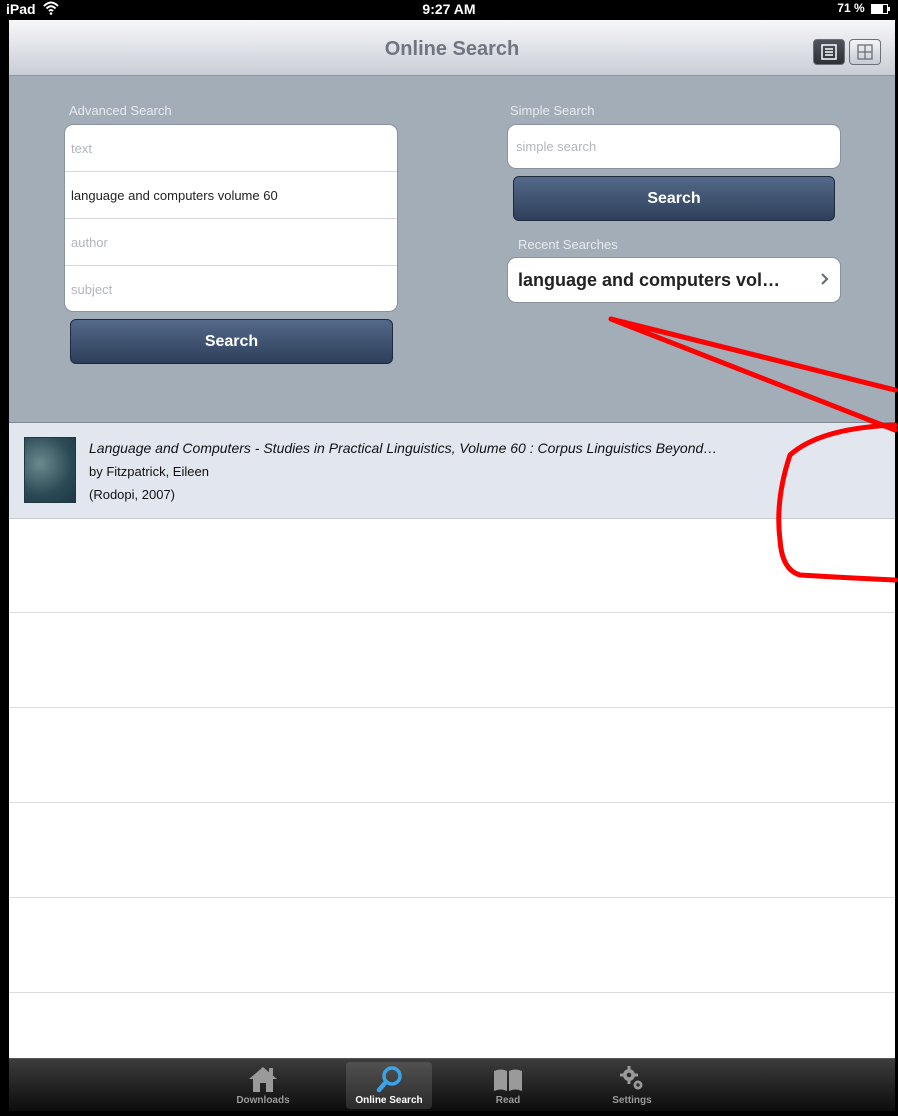 This screenshot has height=1116, width=898. What do you see at coordinates (880, 8) in the screenshot?
I see `battery-icon` at bounding box center [880, 8].